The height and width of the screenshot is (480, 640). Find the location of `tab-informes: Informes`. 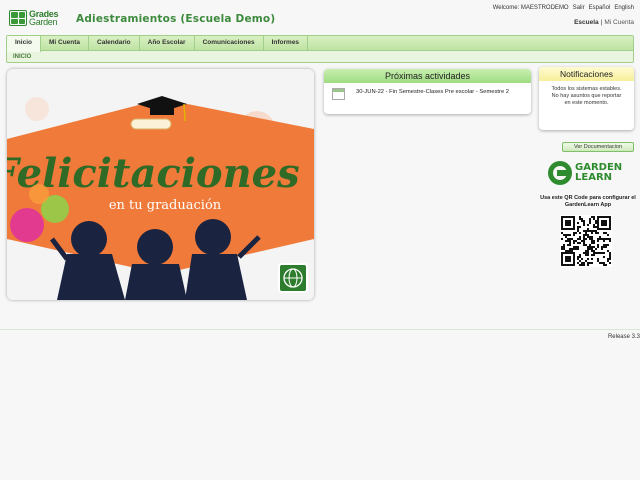

tab-informes: Informes is located at coordinates (286, 43).